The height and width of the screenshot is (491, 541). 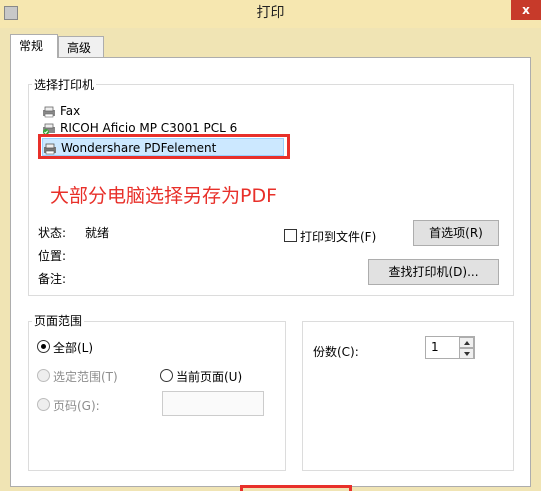 What do you see at coordinates (43, 375) in the screenshot?
I see `selection-radio` at bounding box center [43, 375].